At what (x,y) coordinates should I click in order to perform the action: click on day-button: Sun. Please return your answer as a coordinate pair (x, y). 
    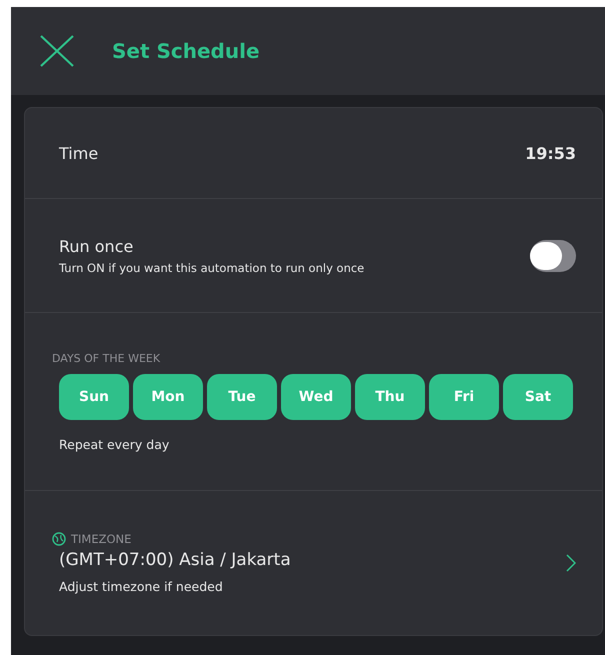
    Looking at the image, I should click on (94, 397).